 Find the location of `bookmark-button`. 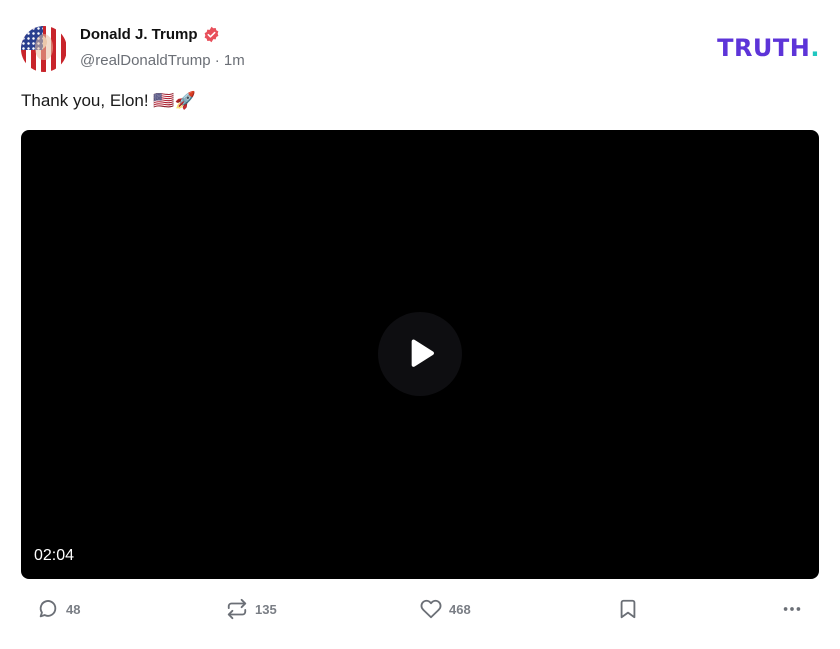

bookmark-button is located at coordinates (628, 609).